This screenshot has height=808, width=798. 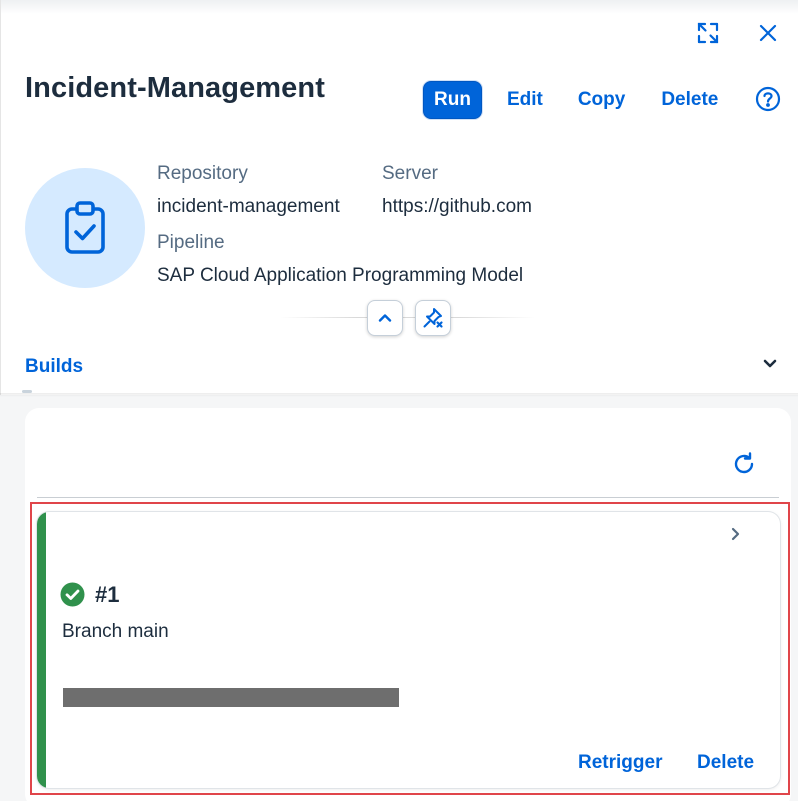 I want to click on exit-fullscreen-icon, so click(x=708, y=33).